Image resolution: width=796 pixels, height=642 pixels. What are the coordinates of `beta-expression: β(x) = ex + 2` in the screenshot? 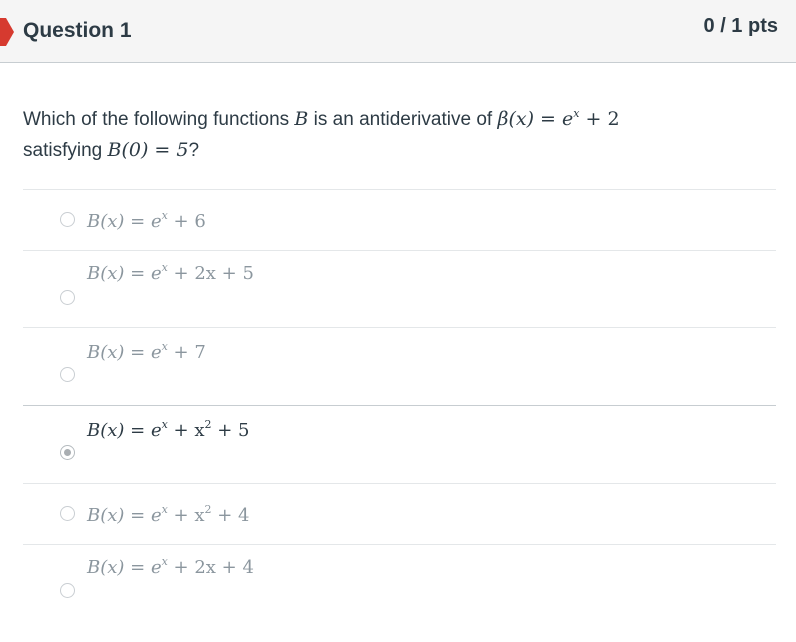 It's located at (558, 118).